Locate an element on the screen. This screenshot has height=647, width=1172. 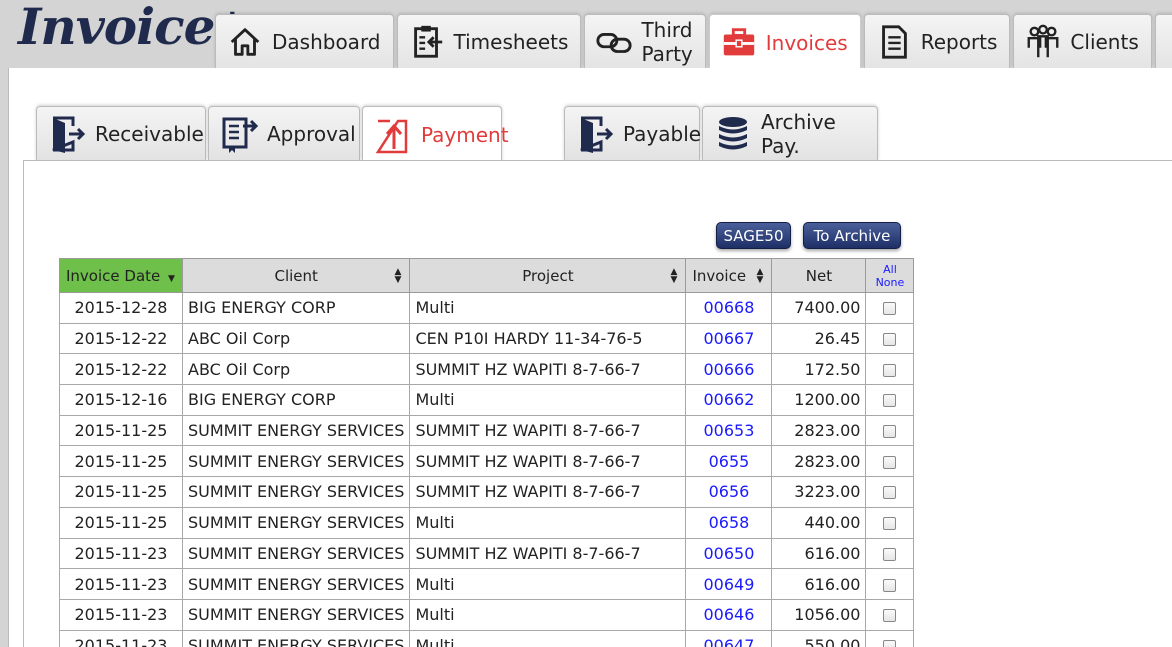
net-amount-cell: 26.45 is located at coordinates (819, 338).